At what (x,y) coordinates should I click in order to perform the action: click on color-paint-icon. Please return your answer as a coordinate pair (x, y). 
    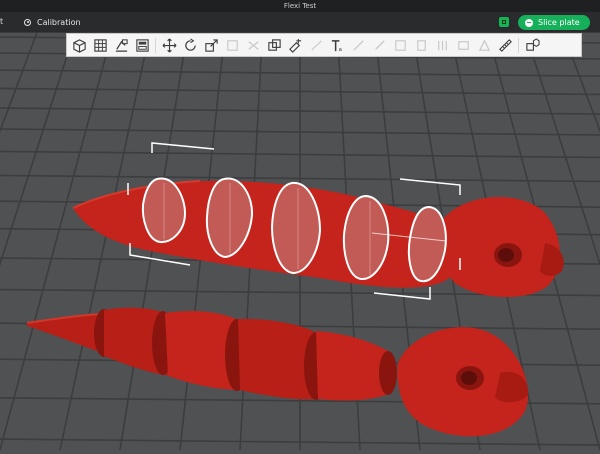
    Looking at the image, I should click on (379, 45).